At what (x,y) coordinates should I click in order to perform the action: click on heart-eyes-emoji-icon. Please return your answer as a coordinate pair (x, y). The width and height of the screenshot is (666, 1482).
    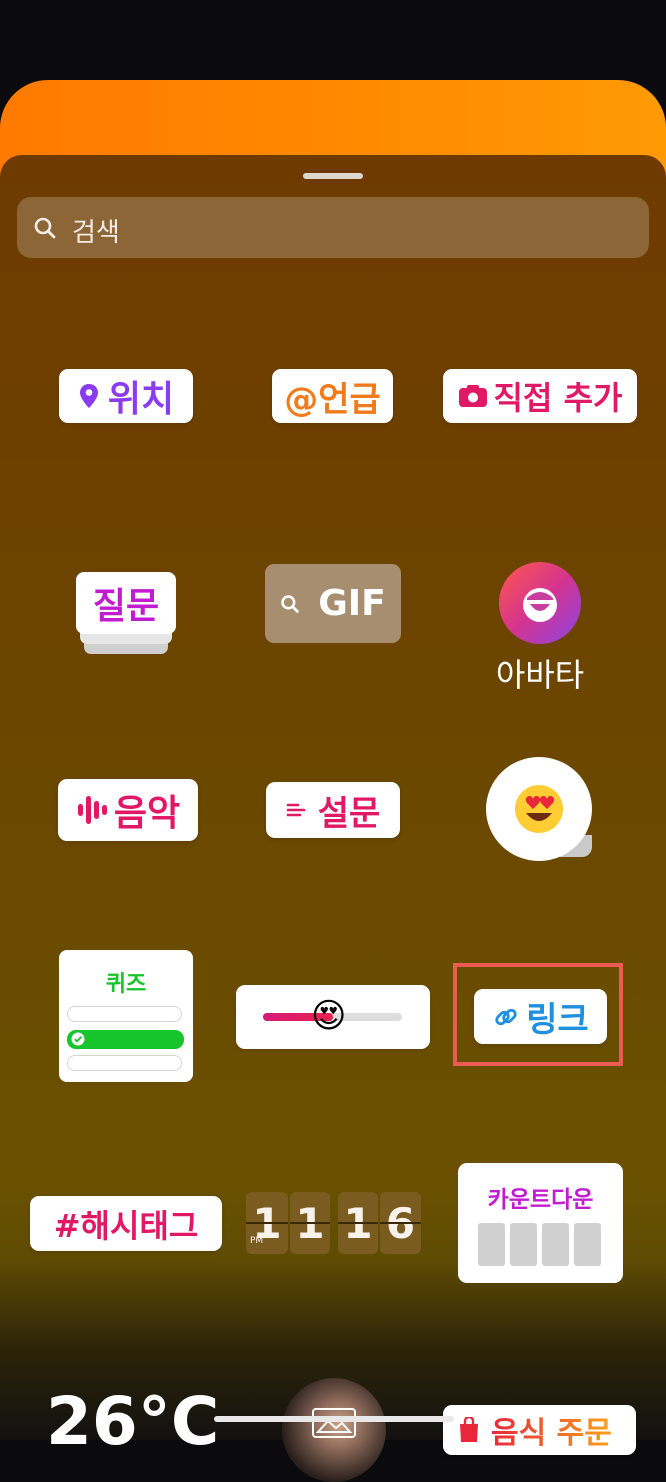
    Looking at the image, I should click on (539, 809).